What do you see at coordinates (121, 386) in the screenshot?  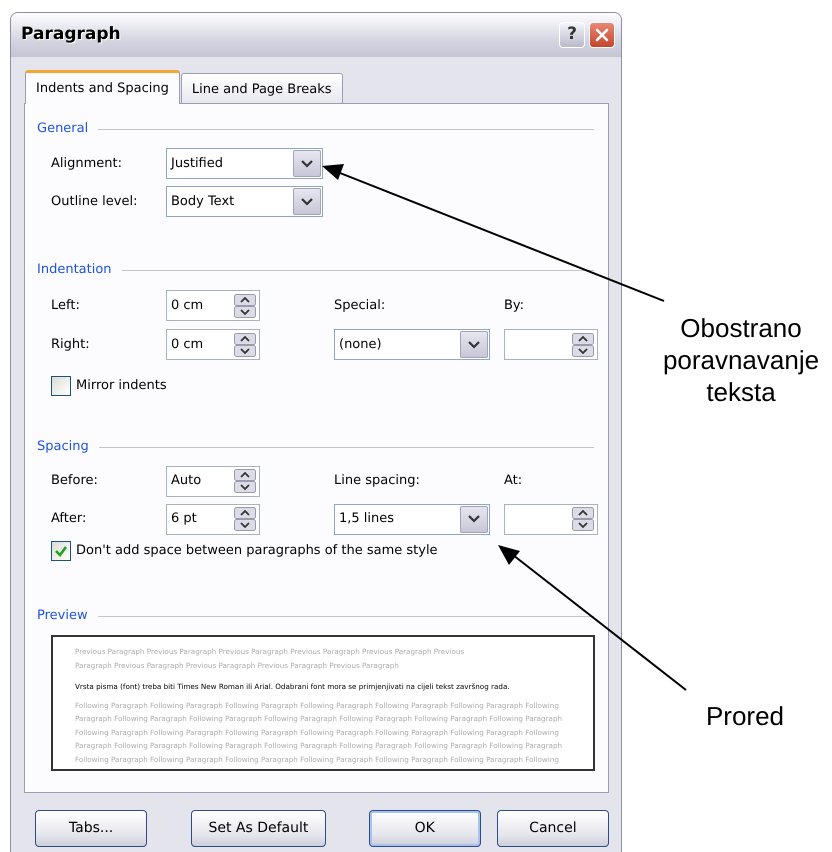 I see `checkbox-label: Mirror indents` at bounding box center [121, 386].